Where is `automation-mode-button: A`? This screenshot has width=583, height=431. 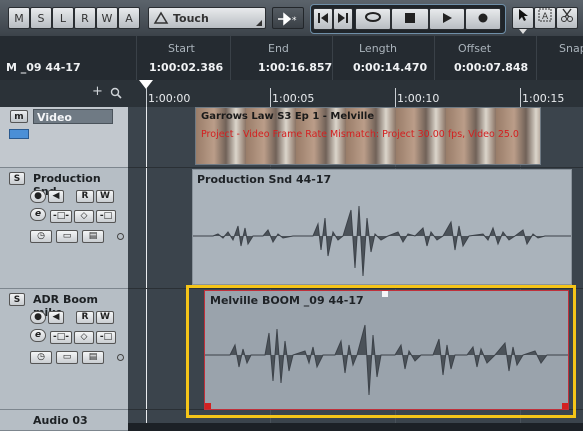 automation-mode-button: A is located at coordinates (129, 18).